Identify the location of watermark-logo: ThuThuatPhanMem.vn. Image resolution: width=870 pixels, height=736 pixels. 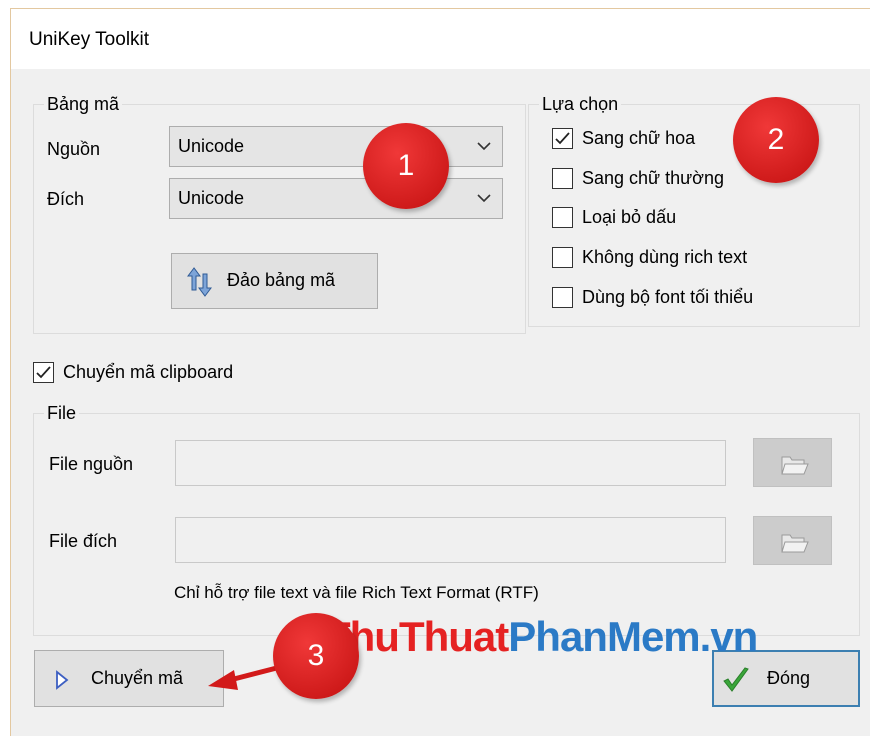
(542, 637).